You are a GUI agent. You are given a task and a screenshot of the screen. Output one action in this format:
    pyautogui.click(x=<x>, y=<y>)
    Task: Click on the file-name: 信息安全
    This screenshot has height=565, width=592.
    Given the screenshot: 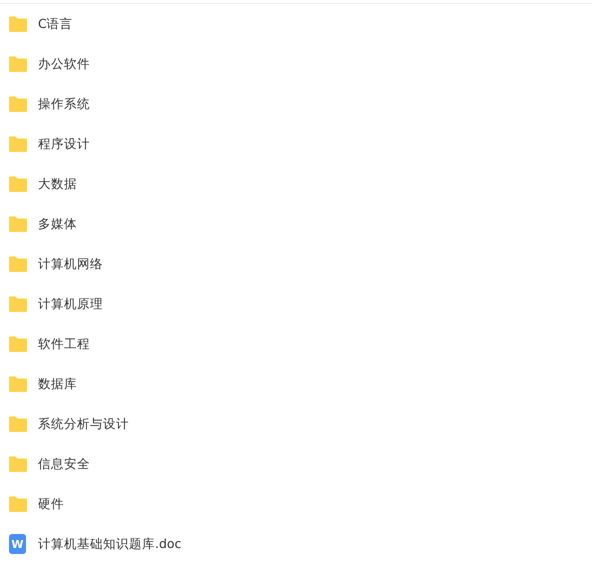 What is the action you would take?
    pyautogui.click(x=64, y=464)
    